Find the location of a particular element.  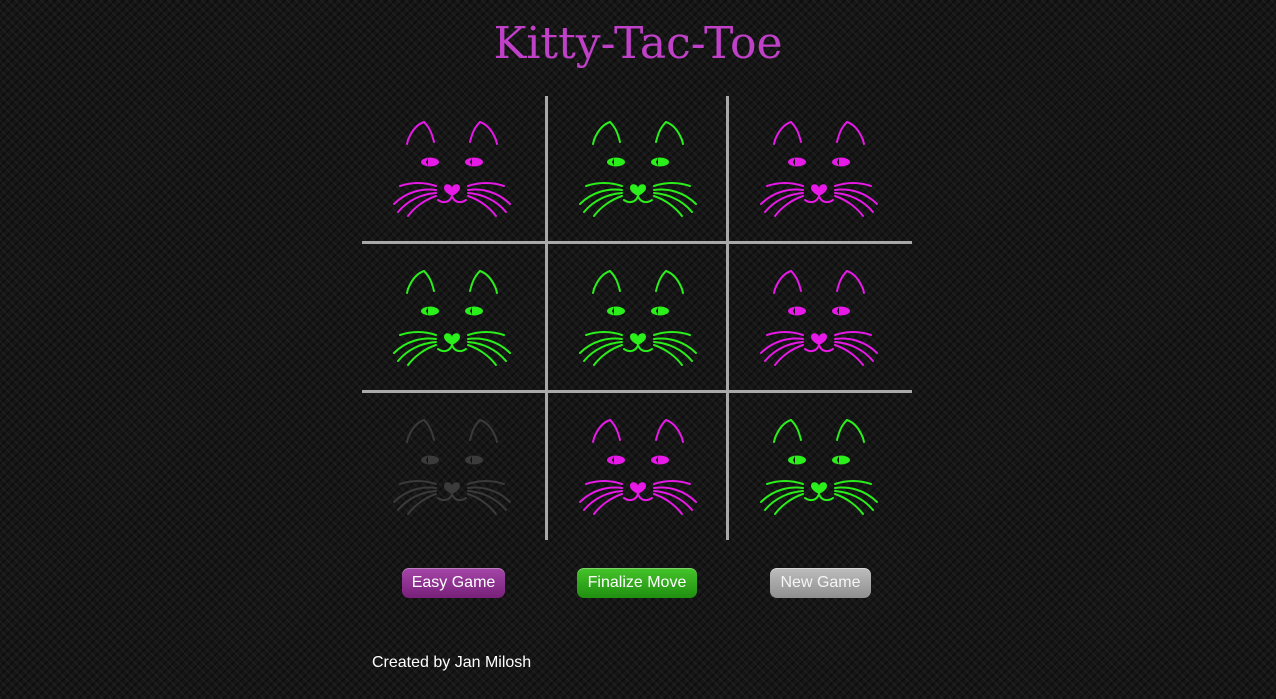

board-cell-top-center is located at coordinates (638, 168).